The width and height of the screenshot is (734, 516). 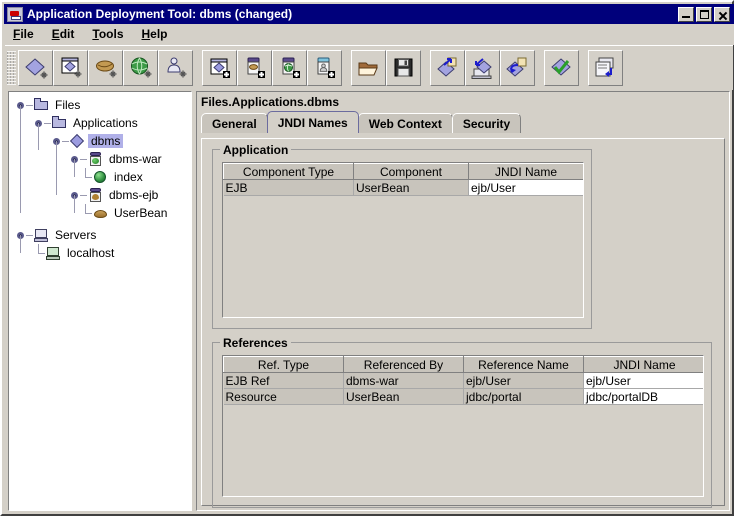 I want to click on new-app-client-icon, so click(x=175, y=68).